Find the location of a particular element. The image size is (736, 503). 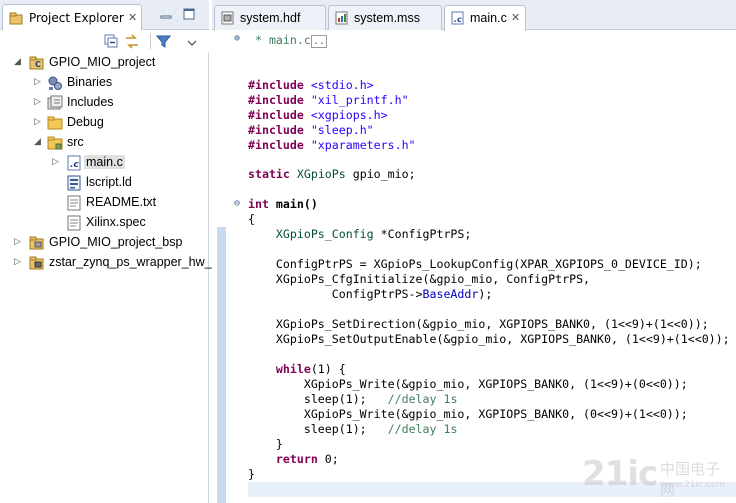

code-line: int main() is located at coordinates (283, 204).